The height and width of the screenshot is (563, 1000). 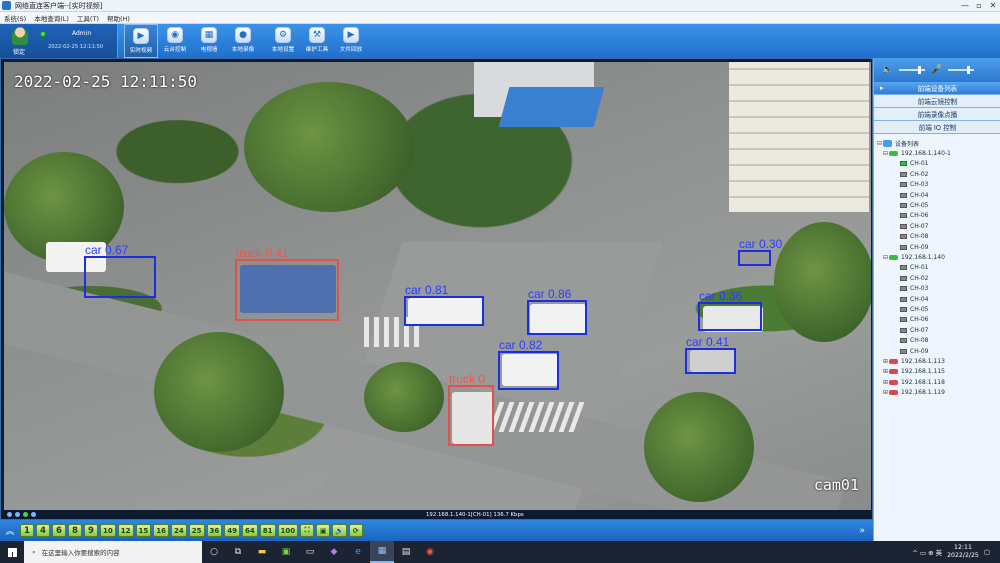 What do you see at coordinates (25, 514) in the screenshot?
I see `audio-status-icon` at bounding box center [25, 514].